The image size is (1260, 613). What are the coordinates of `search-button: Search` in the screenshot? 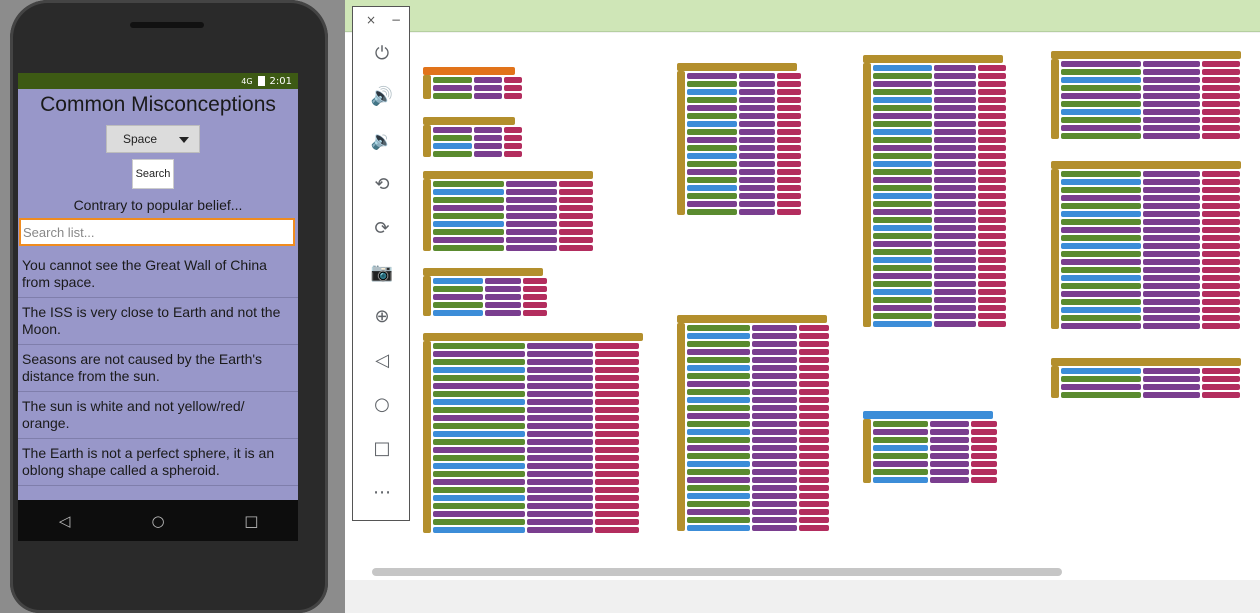 It's located at (153, 174).